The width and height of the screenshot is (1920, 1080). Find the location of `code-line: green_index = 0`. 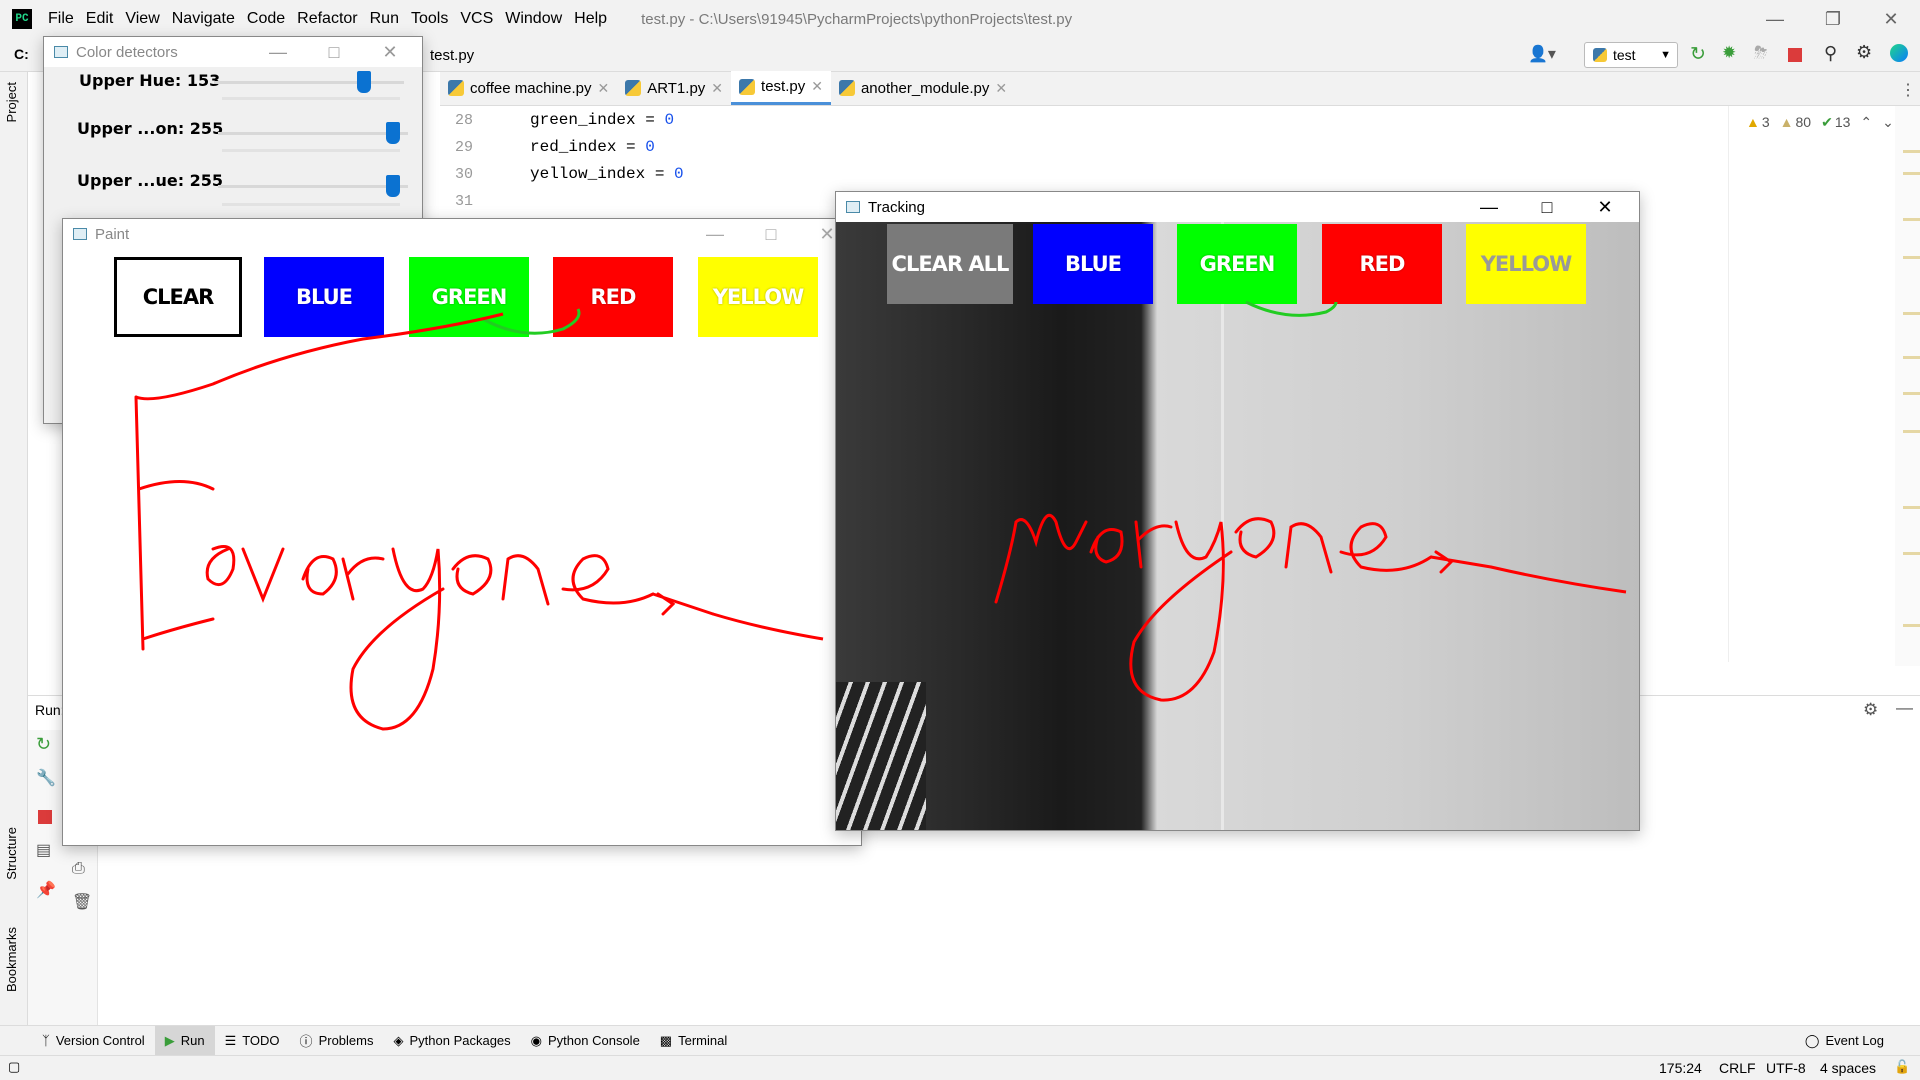

code-line: green_index = 0 is located at coordinates (602, 120).